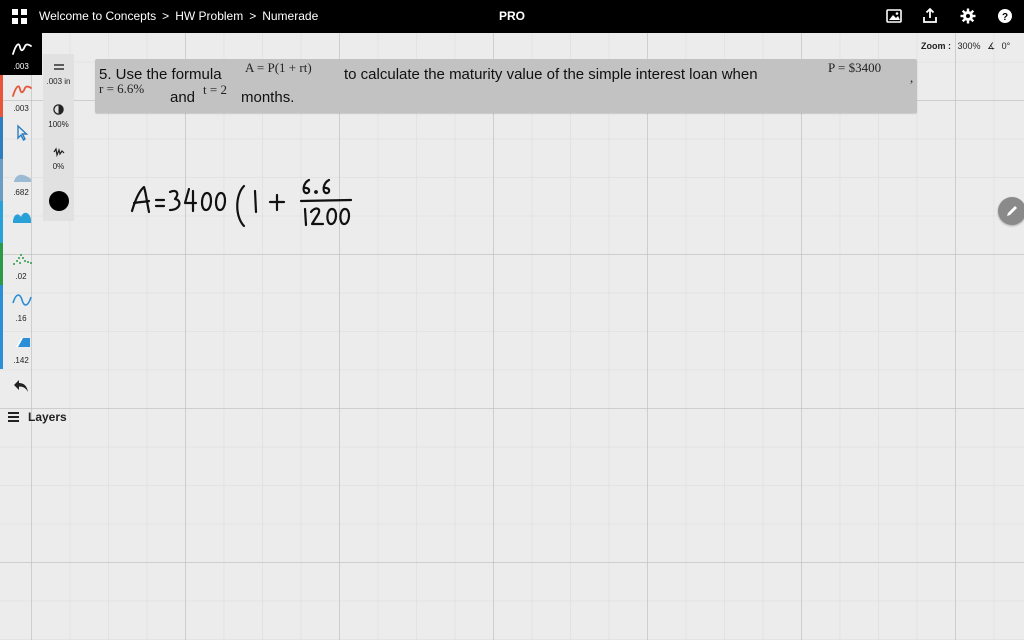 The image size is (1024, 640). What do you see at coordinates (58, 152) in the screenshot?
I see `smoothing-icon` at bounding box center [58, 152].